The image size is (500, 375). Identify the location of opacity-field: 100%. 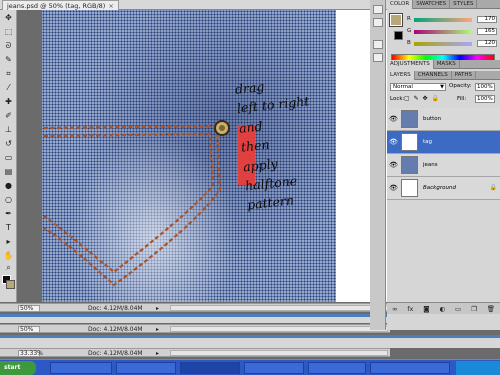
(485, 87).